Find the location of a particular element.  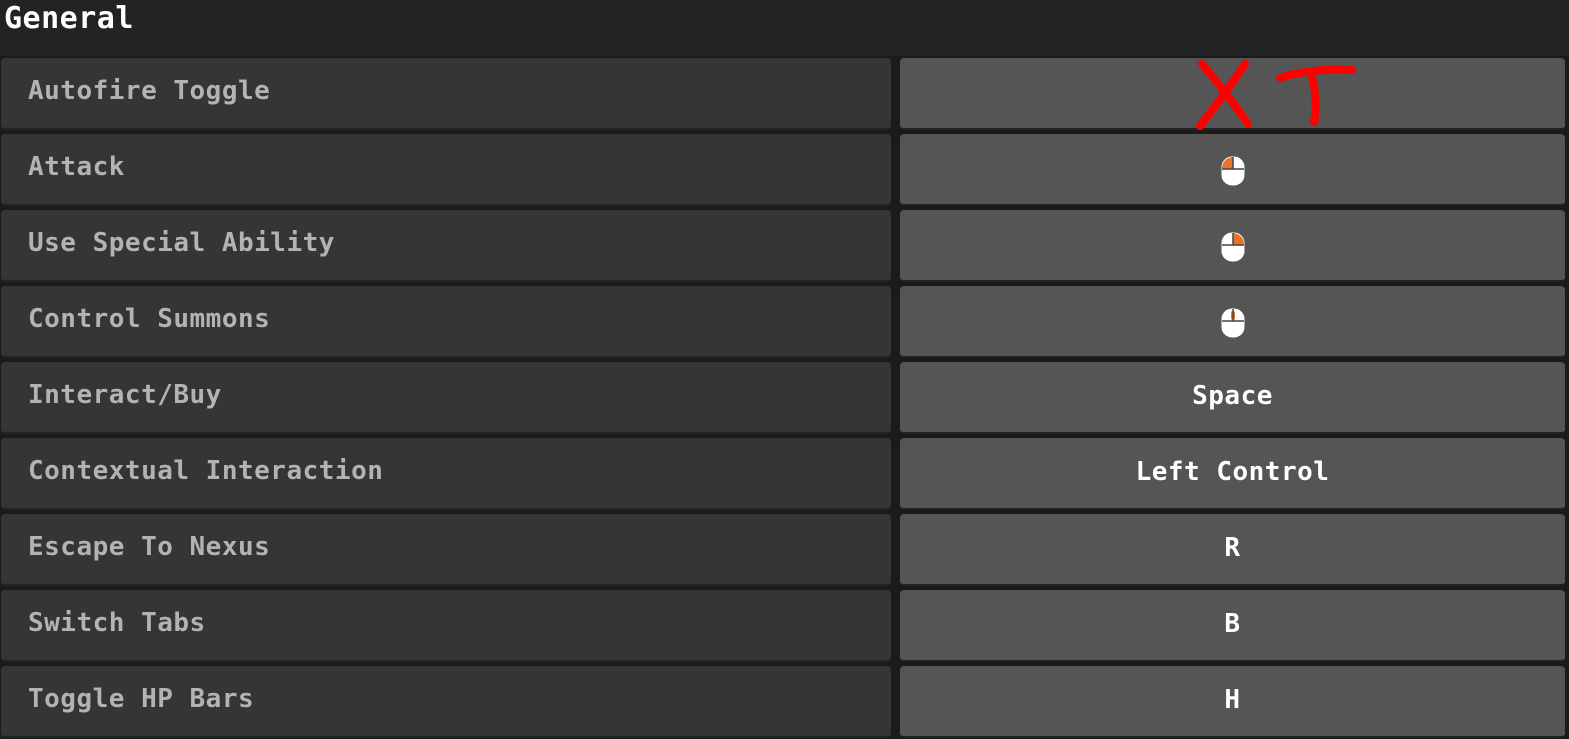

mouse-left-click-icon is located at coordinates (1232, 171).